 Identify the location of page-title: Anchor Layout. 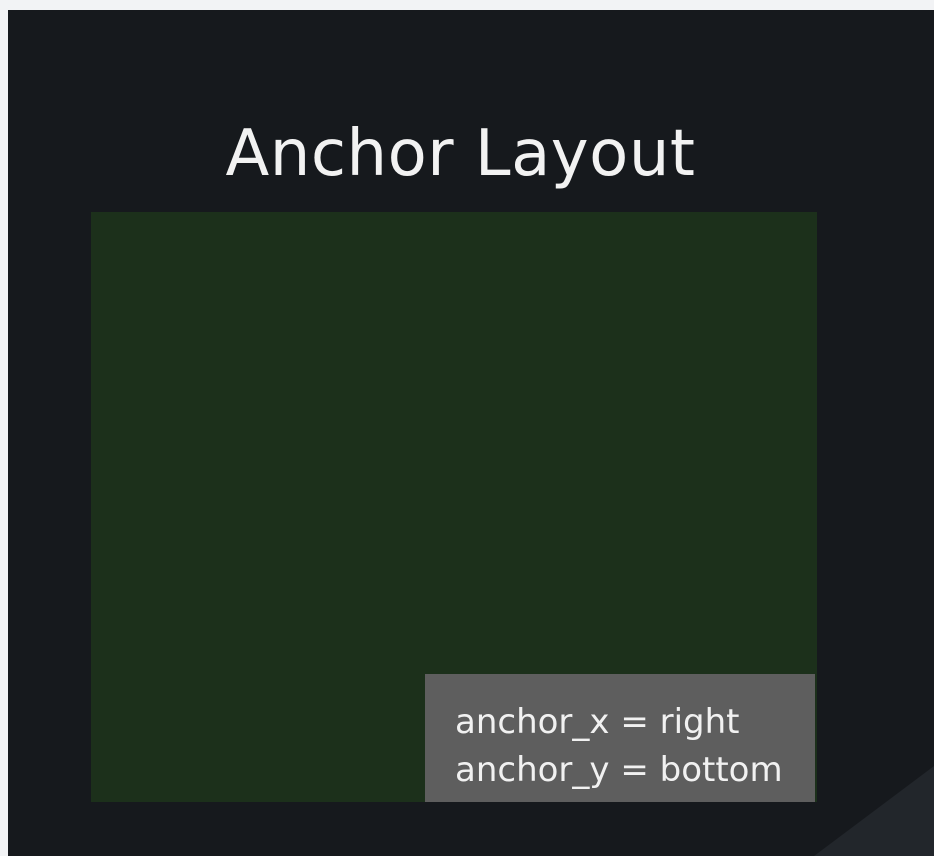
(460, 154).